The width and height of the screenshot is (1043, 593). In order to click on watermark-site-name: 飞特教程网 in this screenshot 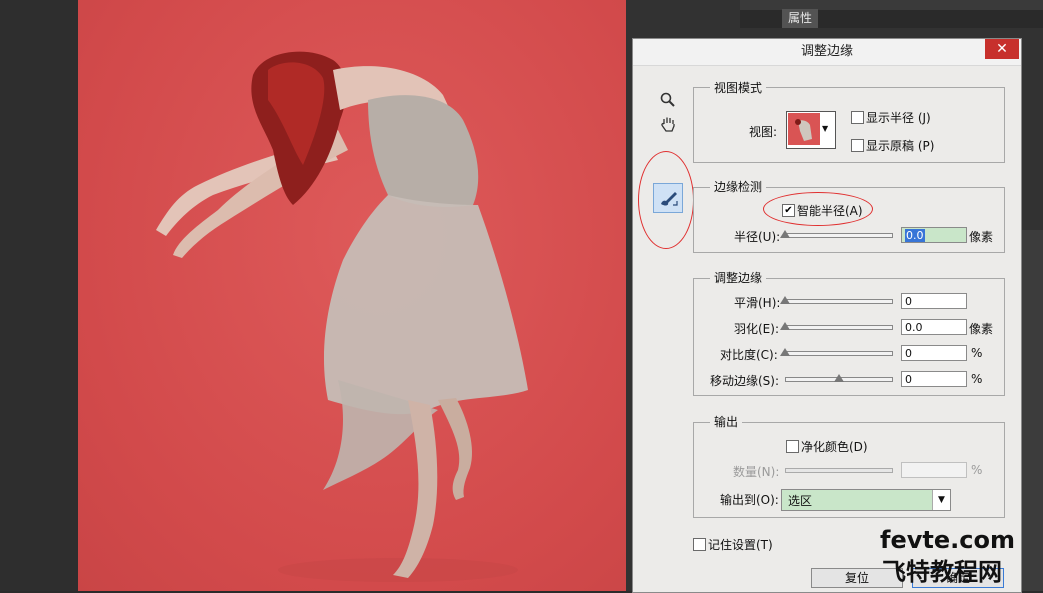, I will do `click(942, 572)`.